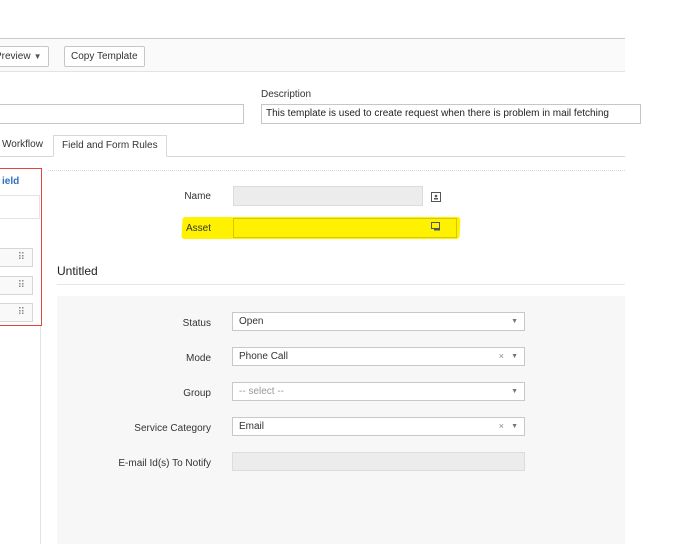 The height and width of the screenshot is (544, 697). I want to click on section-divider, so click(341, 284).